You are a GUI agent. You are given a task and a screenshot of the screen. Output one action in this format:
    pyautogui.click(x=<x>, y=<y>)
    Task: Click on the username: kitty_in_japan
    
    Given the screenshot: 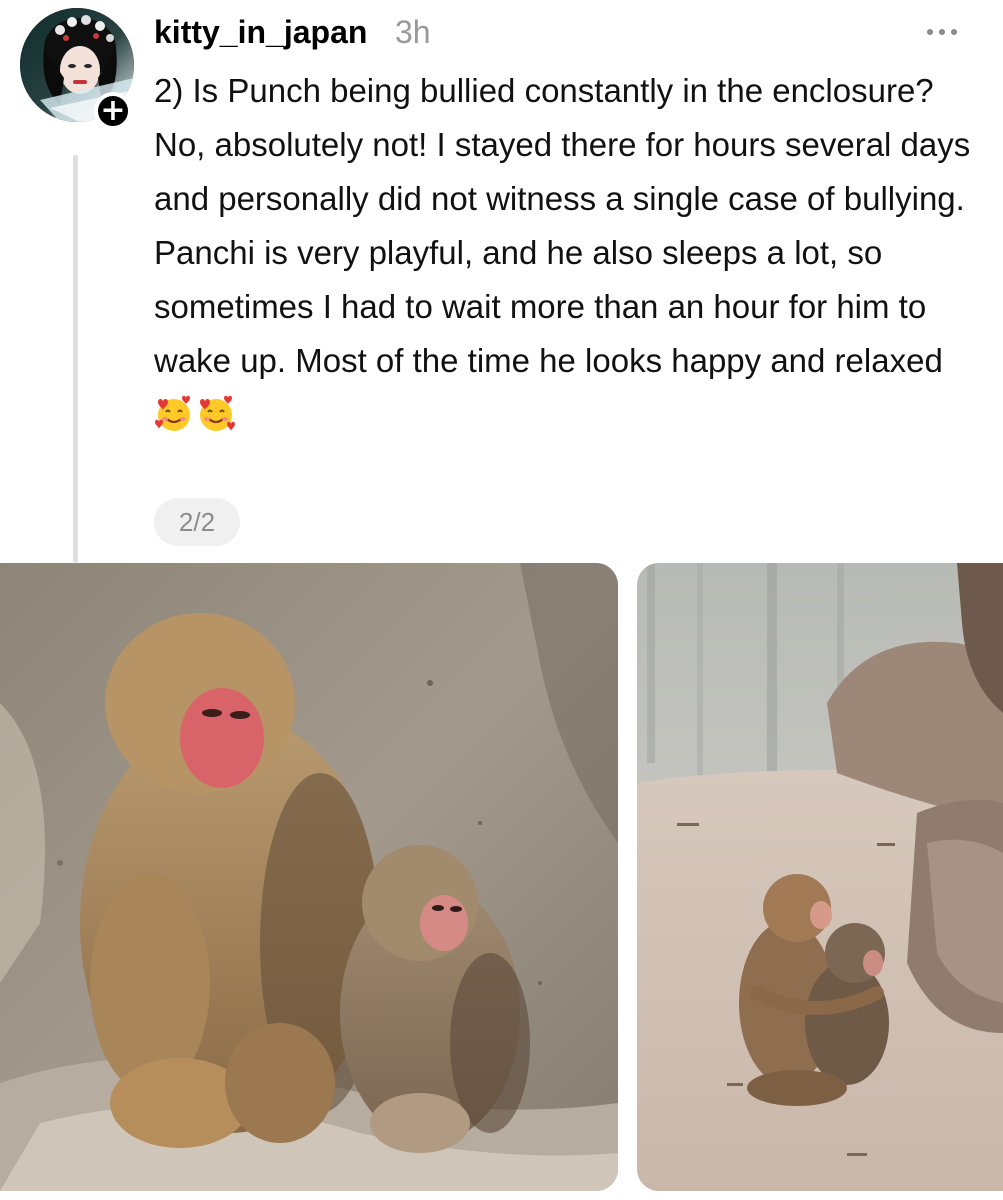 What is the action you would take?
    pyautogui.click(x=260, y=32)
    